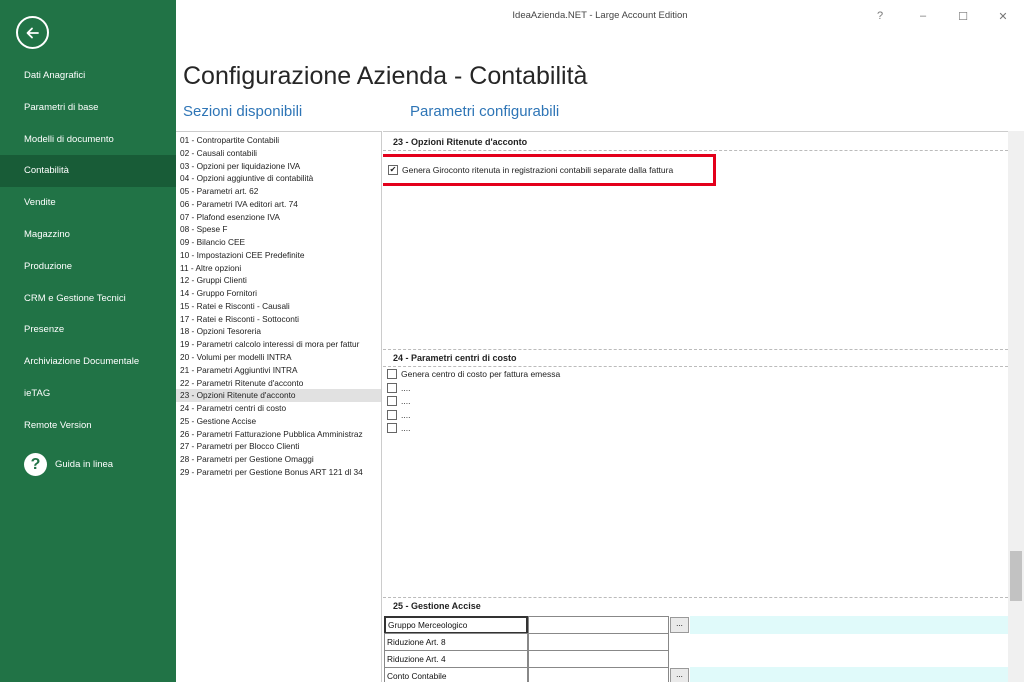 This screenshot has height=682, width=1024. I want to click on section-item: 22 - Parametri Ritenute d'acconto, so click(278, 383).